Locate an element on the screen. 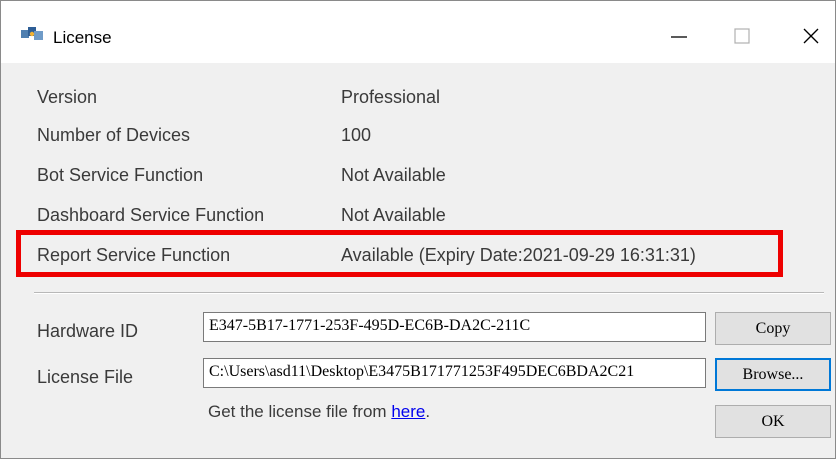 The image size is (836, 459). license-file-hint: Get the license file from here. is located at coordinates (319, 412).